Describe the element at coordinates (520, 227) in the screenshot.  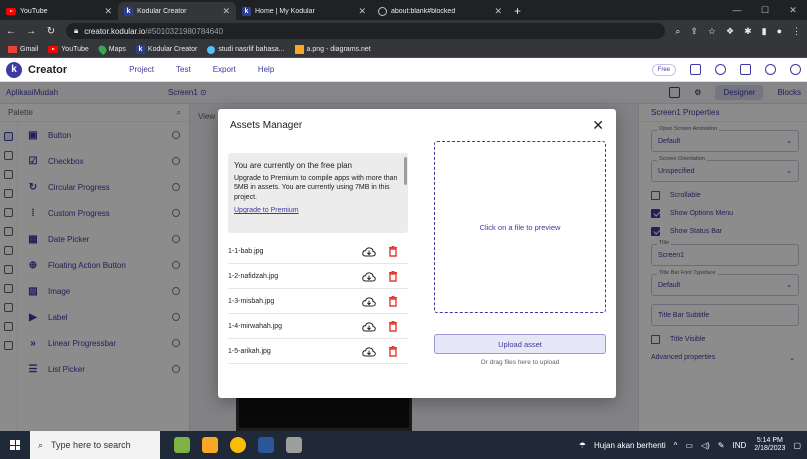
I see `preview-area: Click on a file to preview` at that location.